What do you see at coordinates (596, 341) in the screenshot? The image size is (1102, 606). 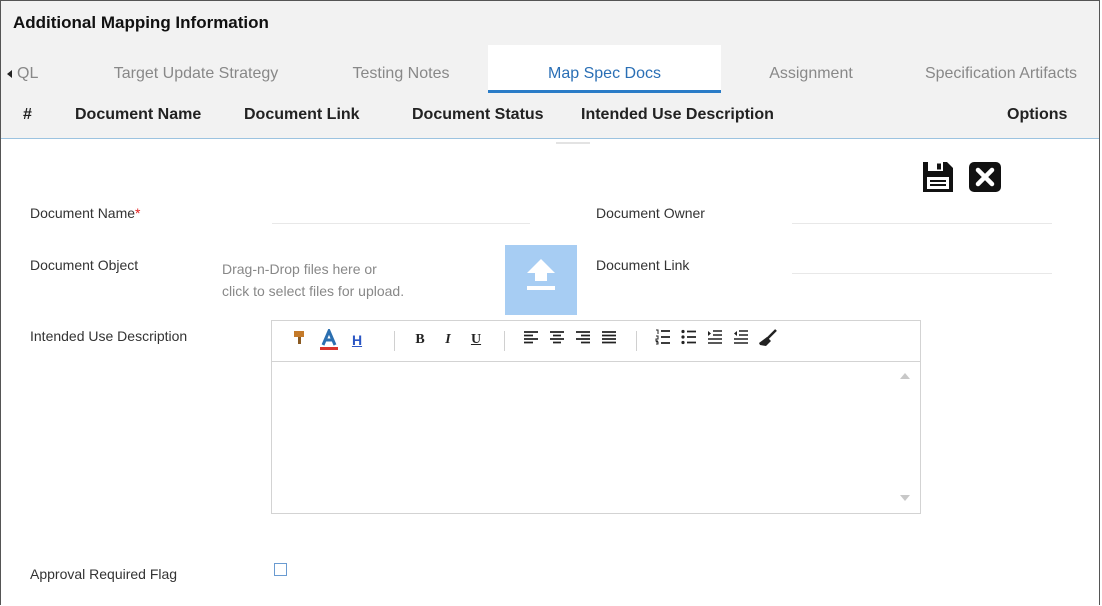 I see `editor-toolbar: H B I U` at bounding box center [596, 341].